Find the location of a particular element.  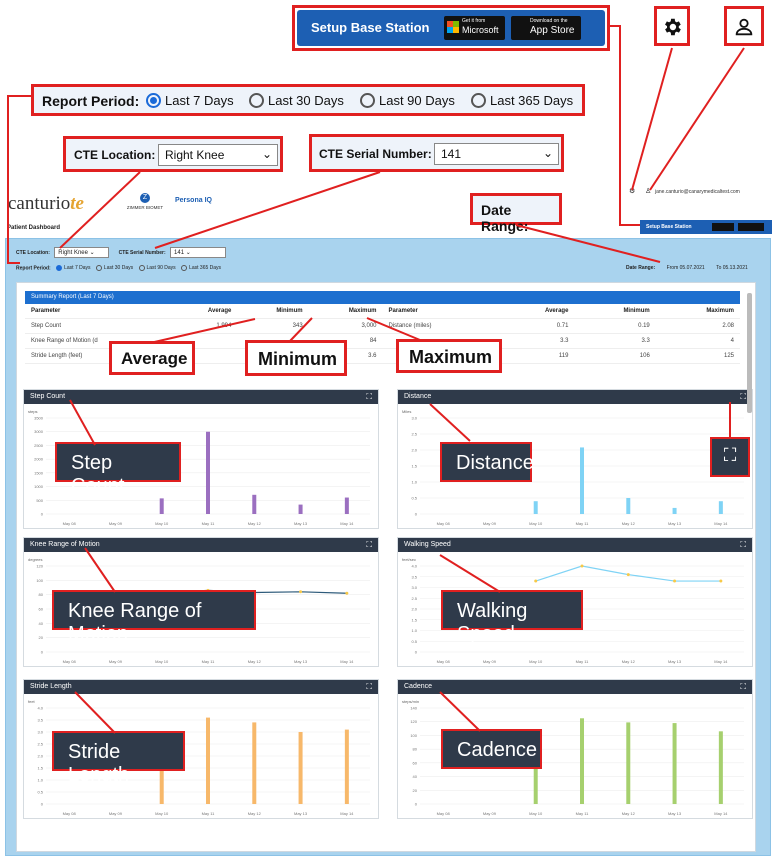

scrollbar is located at coordinates (749, 353).